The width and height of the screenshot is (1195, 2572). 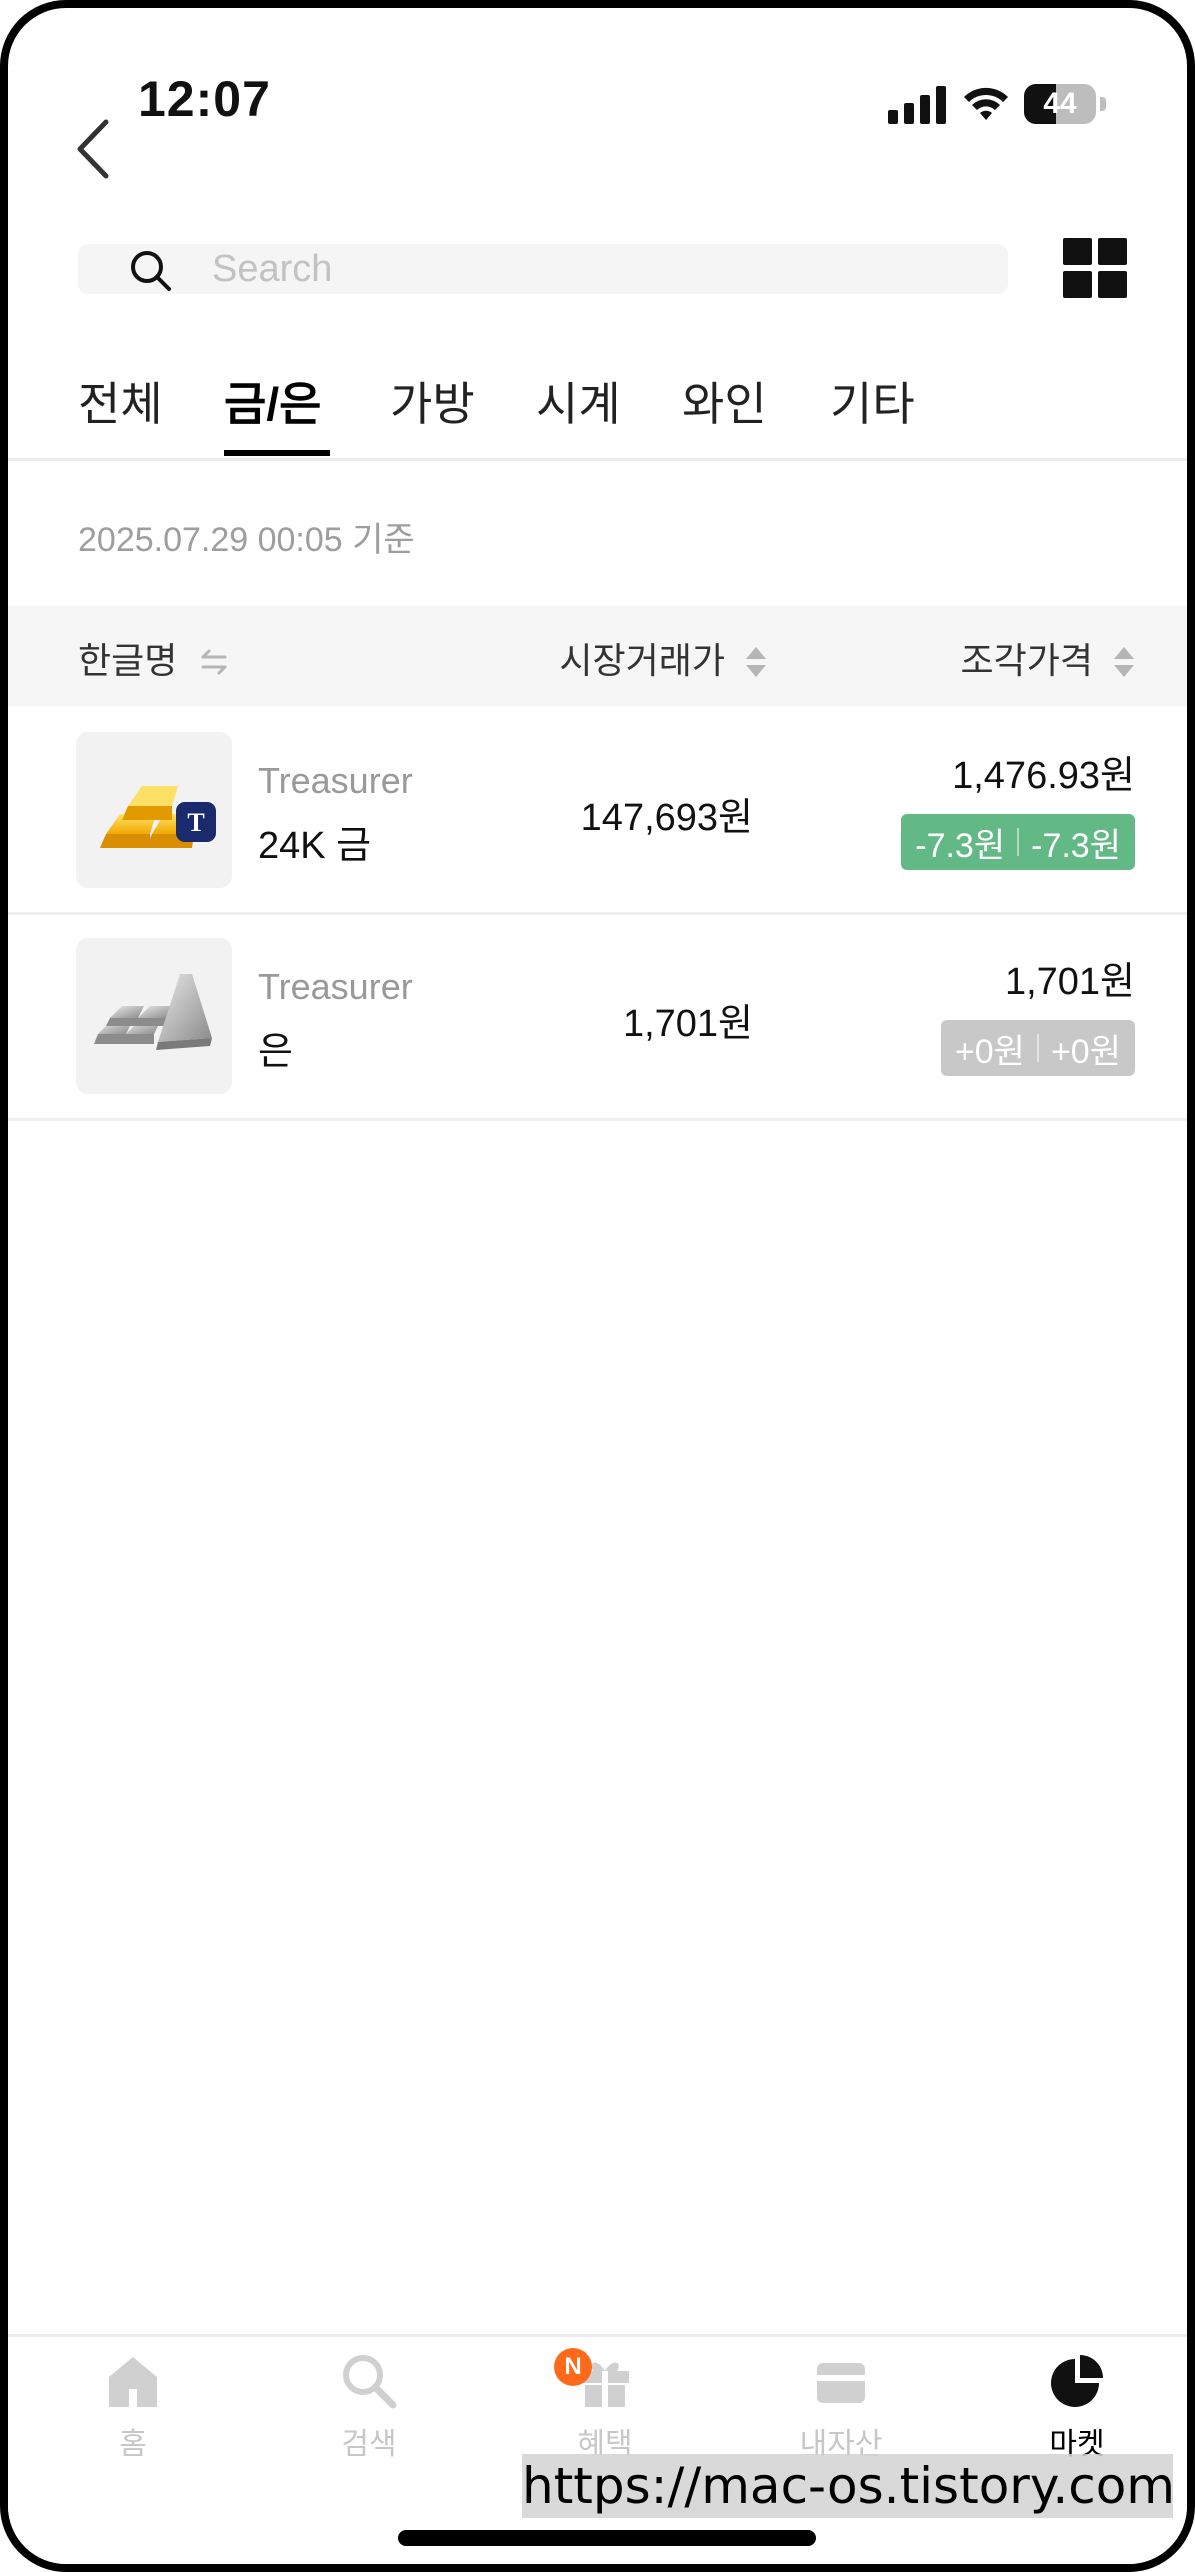 I want to click on nav-search-label: 검색, so click(x=369, y=2444).